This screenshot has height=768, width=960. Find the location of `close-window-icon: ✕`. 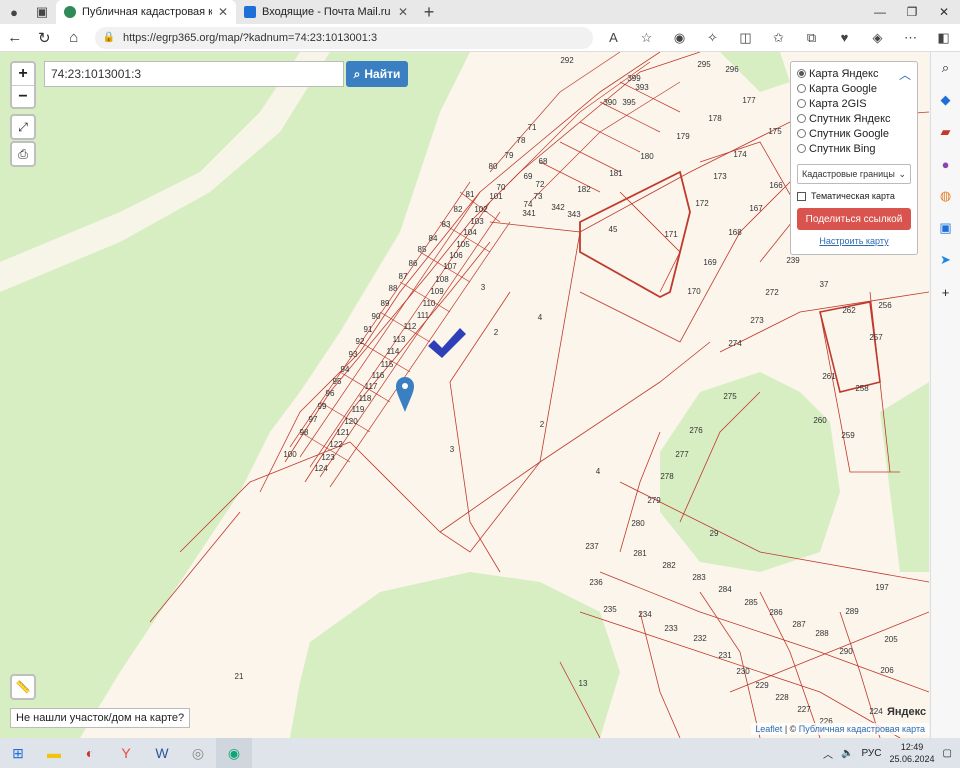

close-window-icon: ✕ is located at coordinates (944, 12).